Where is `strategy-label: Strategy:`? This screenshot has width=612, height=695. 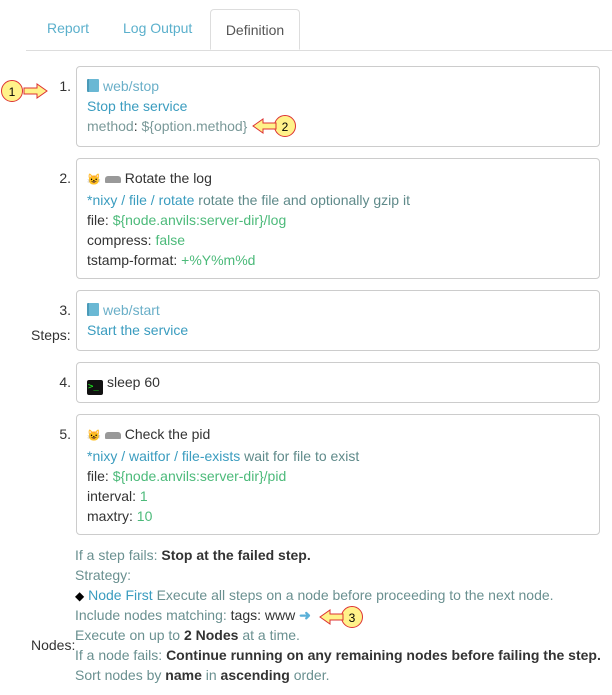 strategy-label: Strategy: is located at coordinates (103, 575).